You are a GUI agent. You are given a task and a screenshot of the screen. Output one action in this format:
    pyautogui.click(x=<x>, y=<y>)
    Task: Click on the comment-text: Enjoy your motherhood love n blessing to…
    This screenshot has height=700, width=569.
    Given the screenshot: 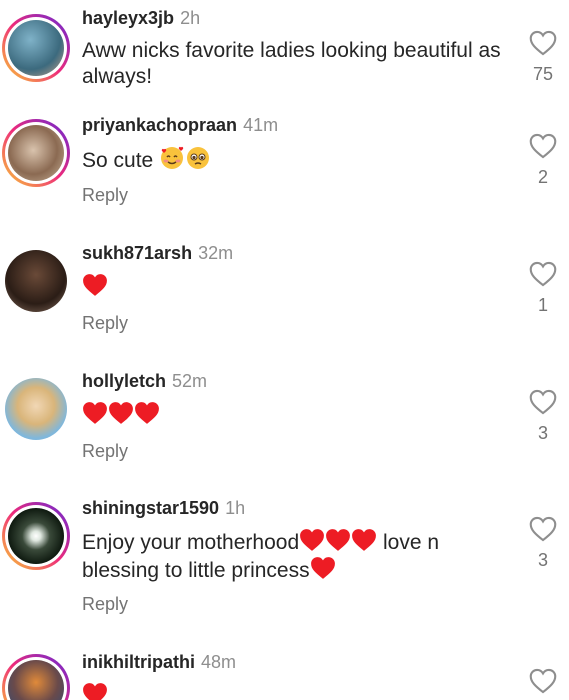 What is the action you would take?
    pyautogui.click(x=297, y=556)
    